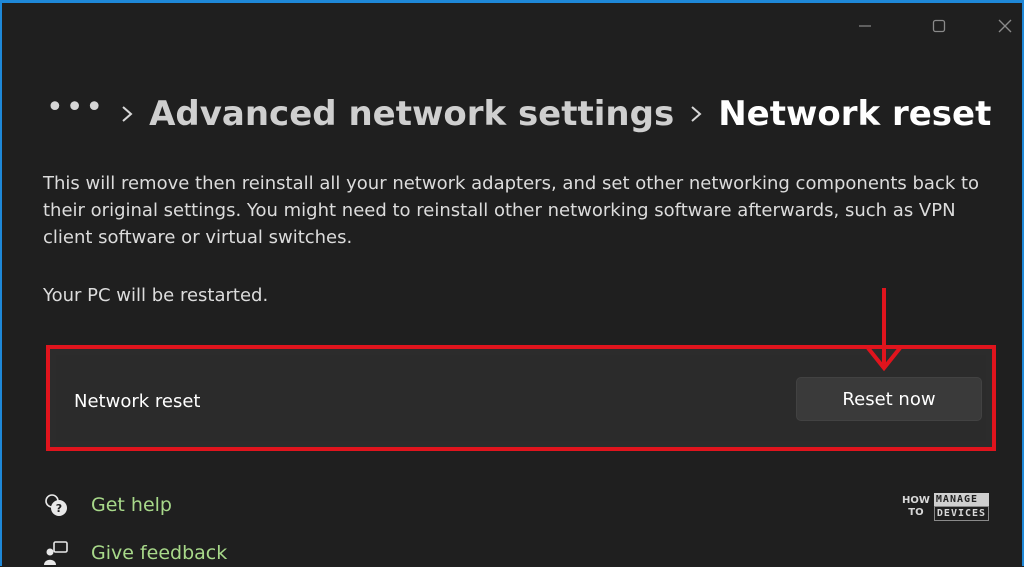 The image size is (1024, 567). I want to click on close-icon, so click(1005, 26).